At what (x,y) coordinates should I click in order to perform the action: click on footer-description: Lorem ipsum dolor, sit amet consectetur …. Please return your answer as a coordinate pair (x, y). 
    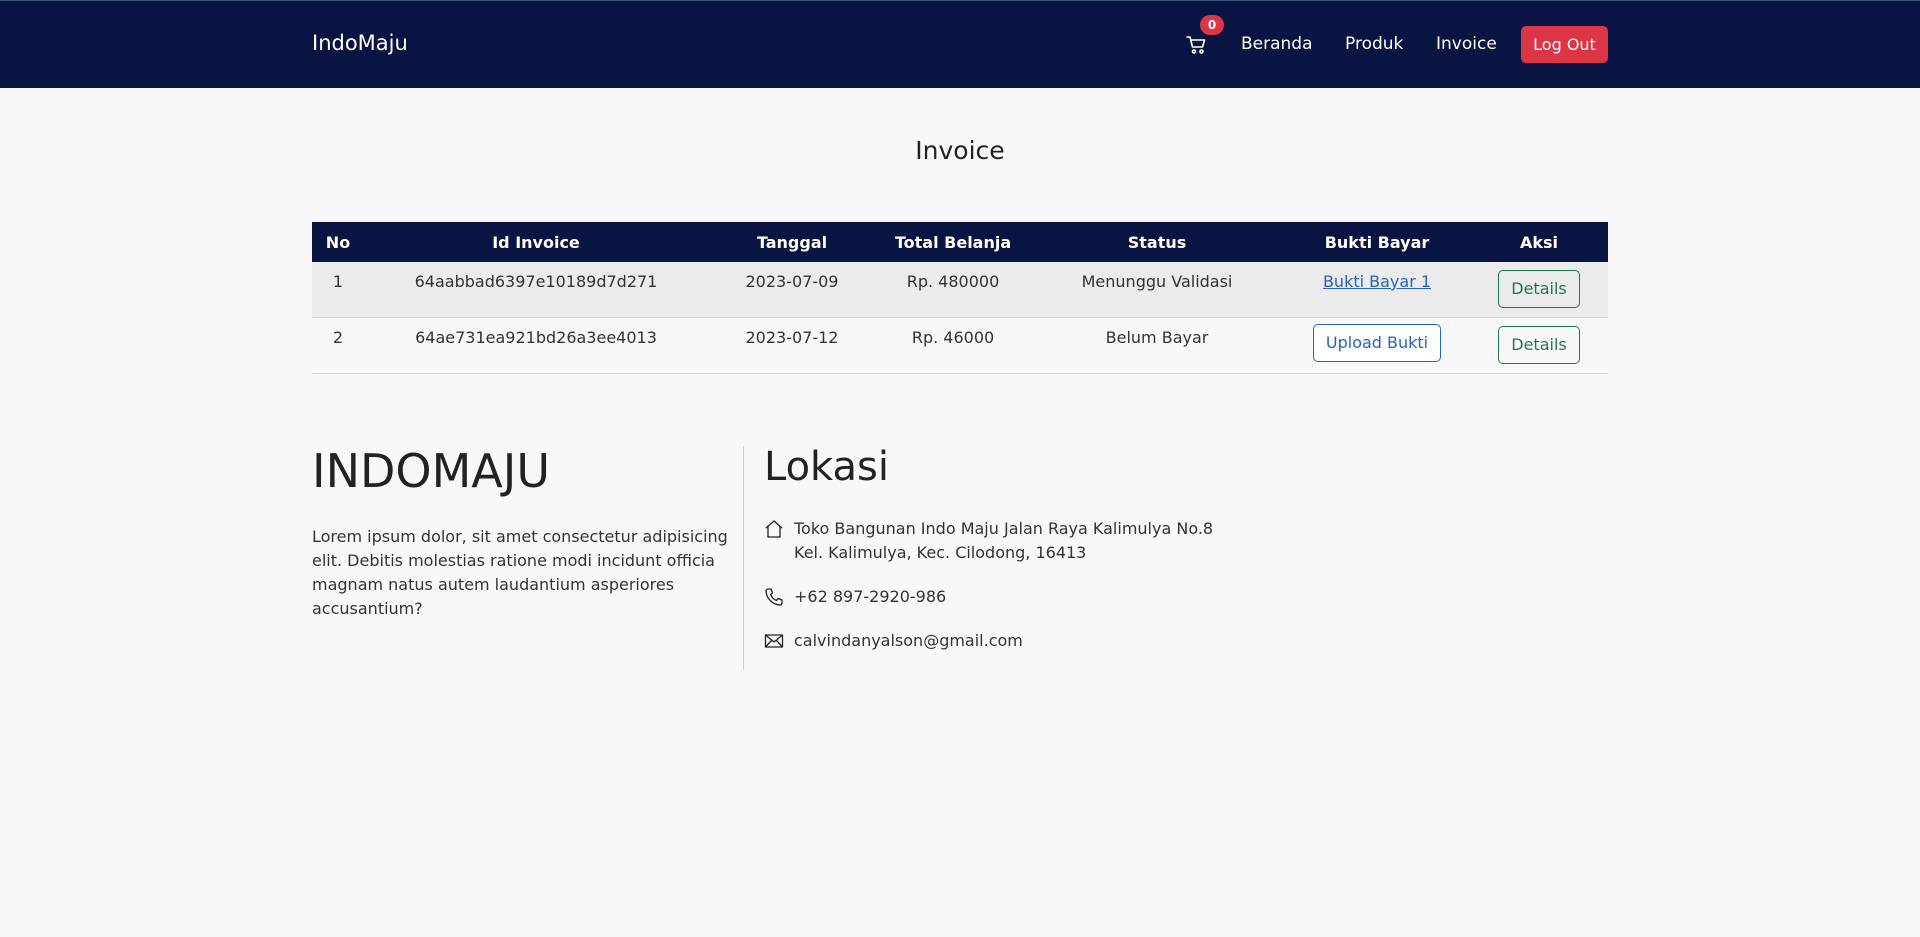
    Looking at the image, I should click on (520, 572).